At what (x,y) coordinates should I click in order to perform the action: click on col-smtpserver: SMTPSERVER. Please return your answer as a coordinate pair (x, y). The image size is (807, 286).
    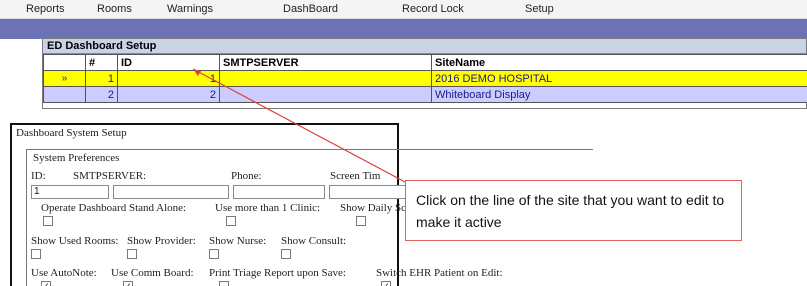
    Looking at the image, I should click on (325, 62).